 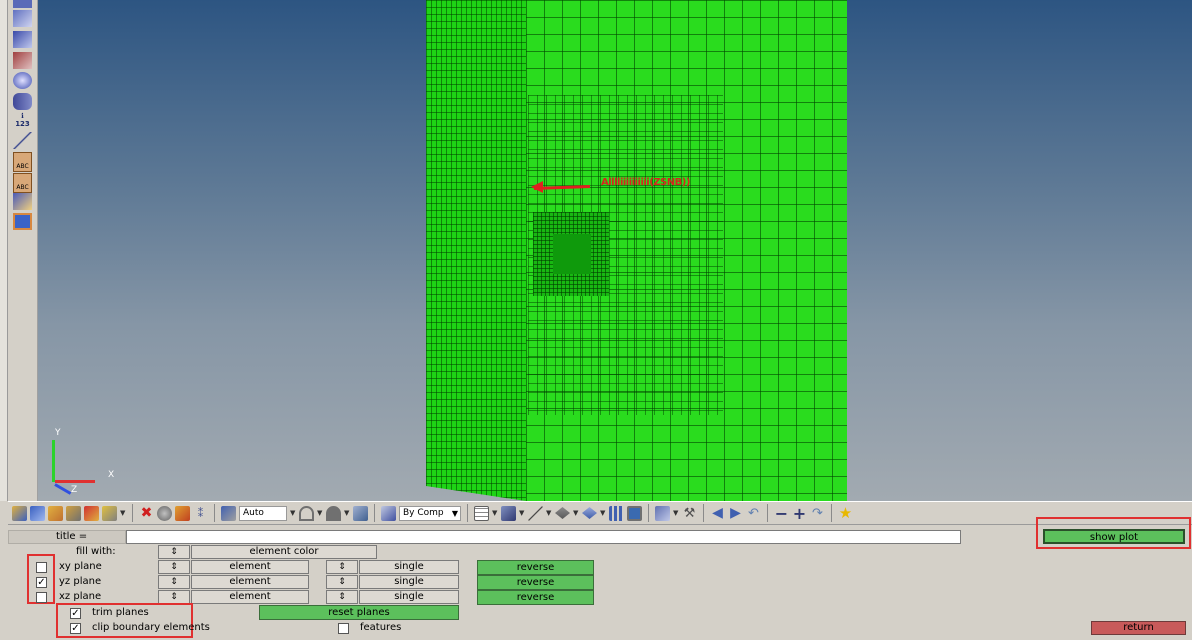 I want to click on box-view-icon, so click(x=360, y=513).